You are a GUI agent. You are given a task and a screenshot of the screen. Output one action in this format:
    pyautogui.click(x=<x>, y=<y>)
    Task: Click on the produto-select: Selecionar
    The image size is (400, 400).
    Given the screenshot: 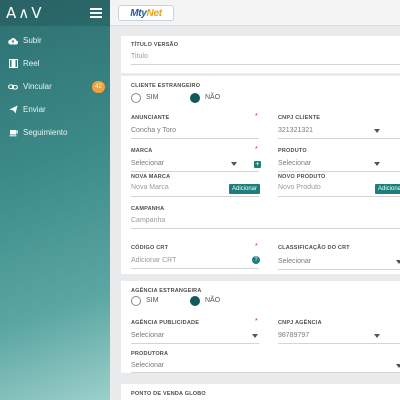 What is the action you would take?
    pyautogui.click(x=294, y=163)
    